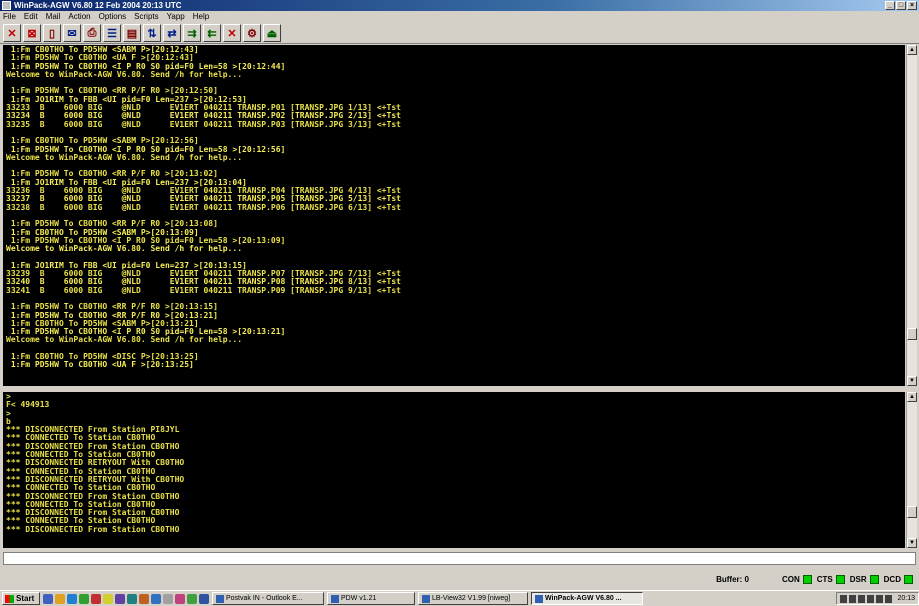  I want to click on menu-file: File, so click(9, 16).